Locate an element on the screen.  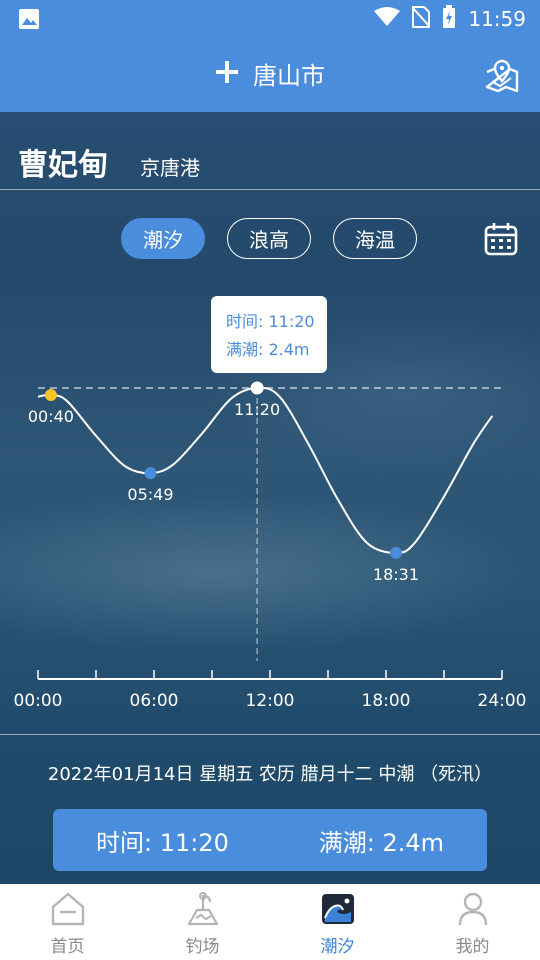
nav-mine: 我的 is located at coordinates (472, 922).